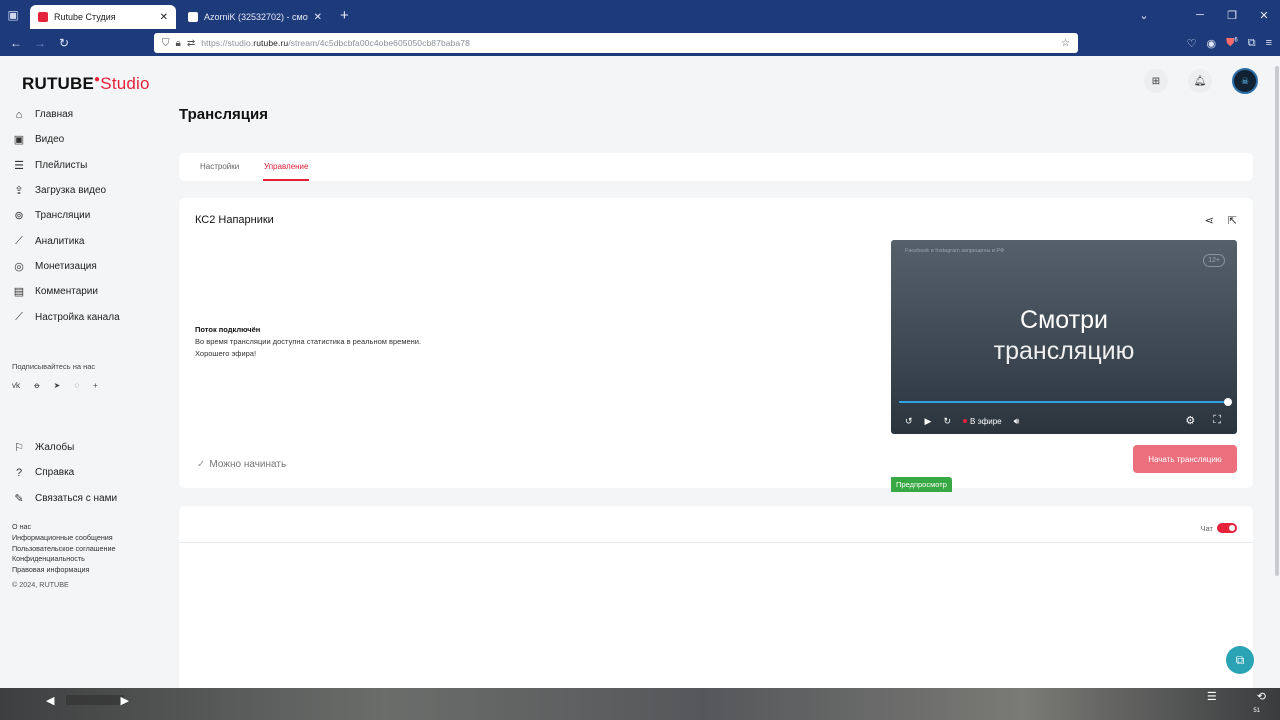 This screenshot has height=720, width=1280. I want to click on back-arrow-icon: ←, so click(16, 43).